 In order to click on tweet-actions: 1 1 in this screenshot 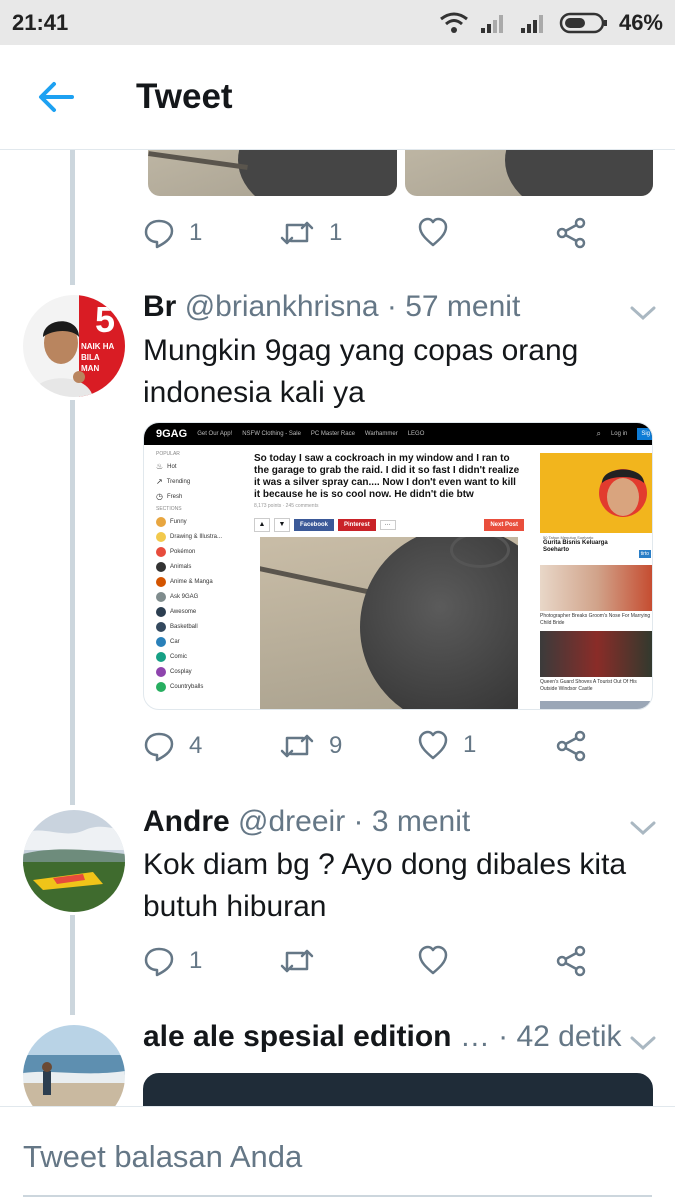, I will do `click(373, 237)`.